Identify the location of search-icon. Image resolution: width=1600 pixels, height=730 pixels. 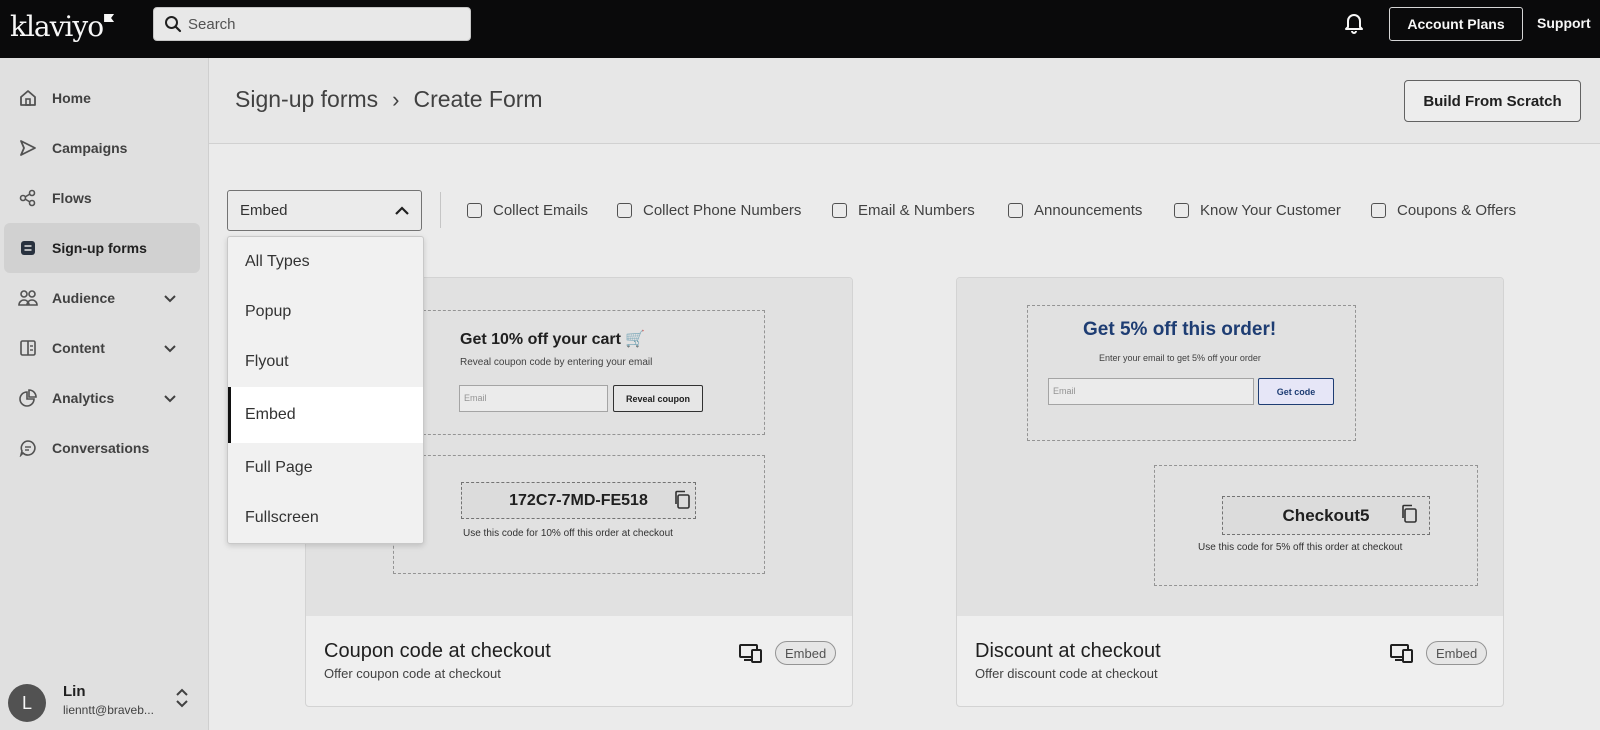
(173, 26).